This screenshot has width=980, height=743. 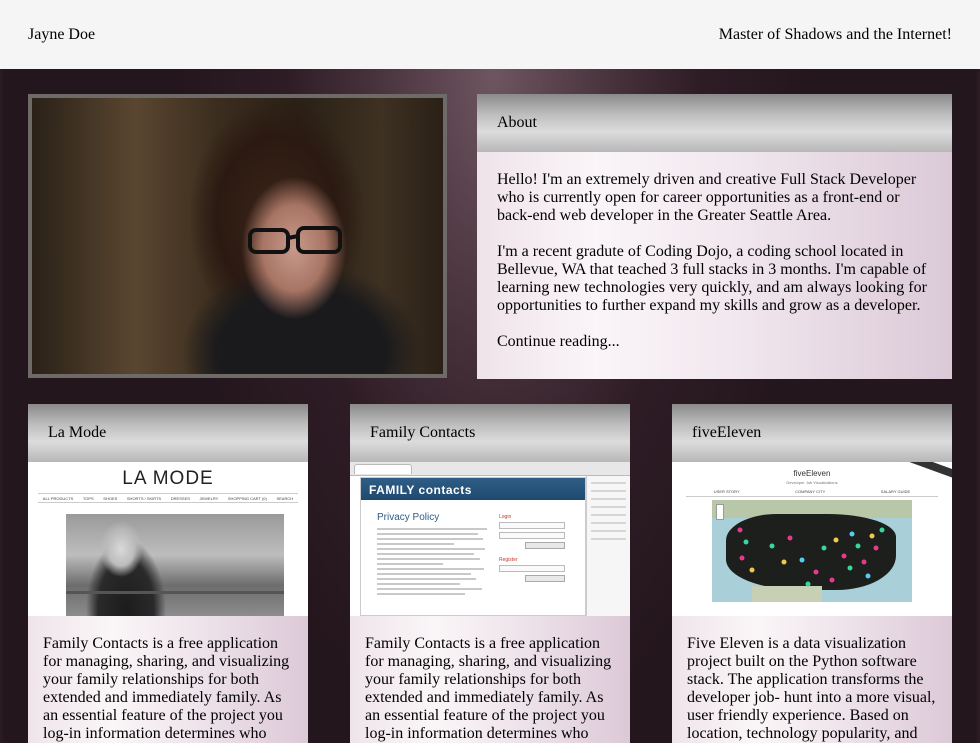 What do you see at coordinates (490, 469) in the screenshot?
I see `browser-chrome` at bounding box center [490, 469].